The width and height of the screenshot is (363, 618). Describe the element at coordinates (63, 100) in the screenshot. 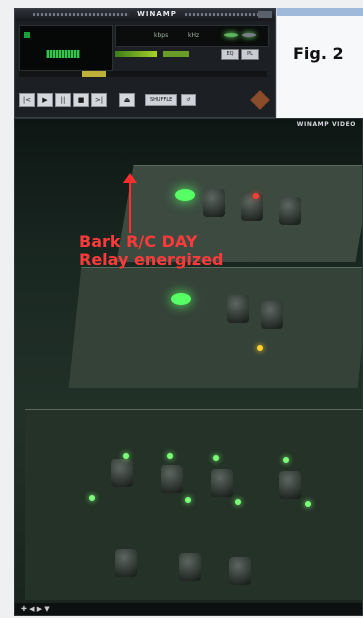

I see `pause-button: ||` at that location.